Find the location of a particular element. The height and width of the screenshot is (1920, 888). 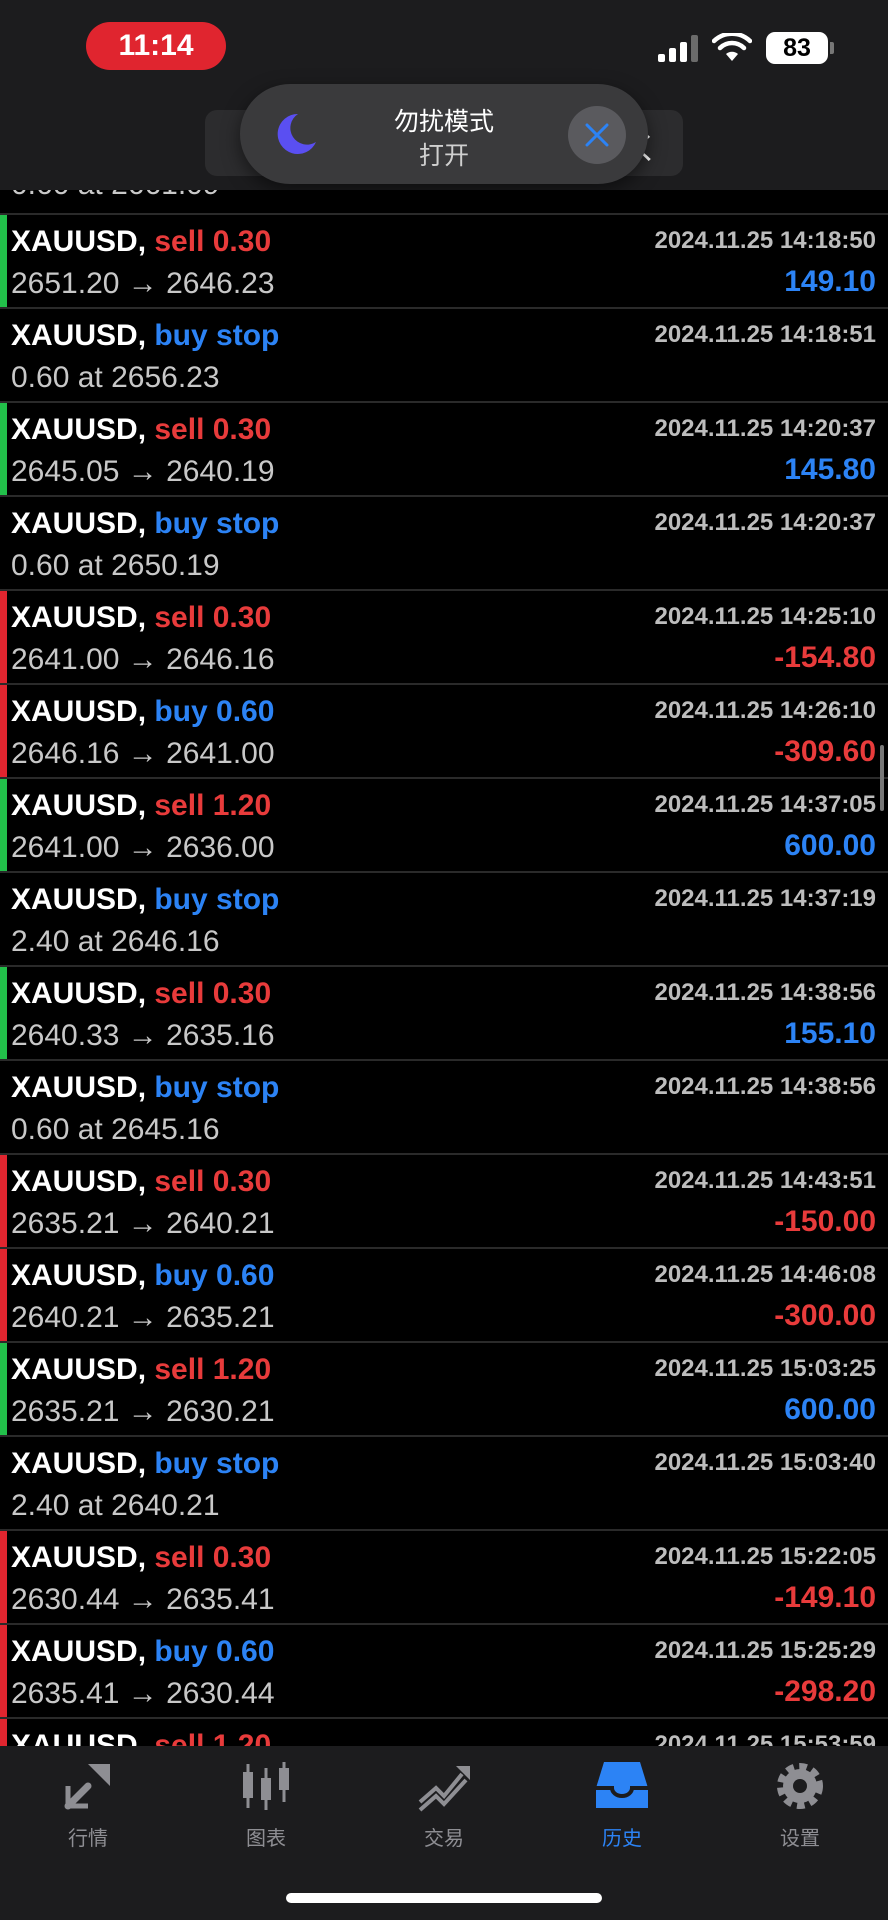

tab-trade: 交易 is located at coordinates (444, 1804).